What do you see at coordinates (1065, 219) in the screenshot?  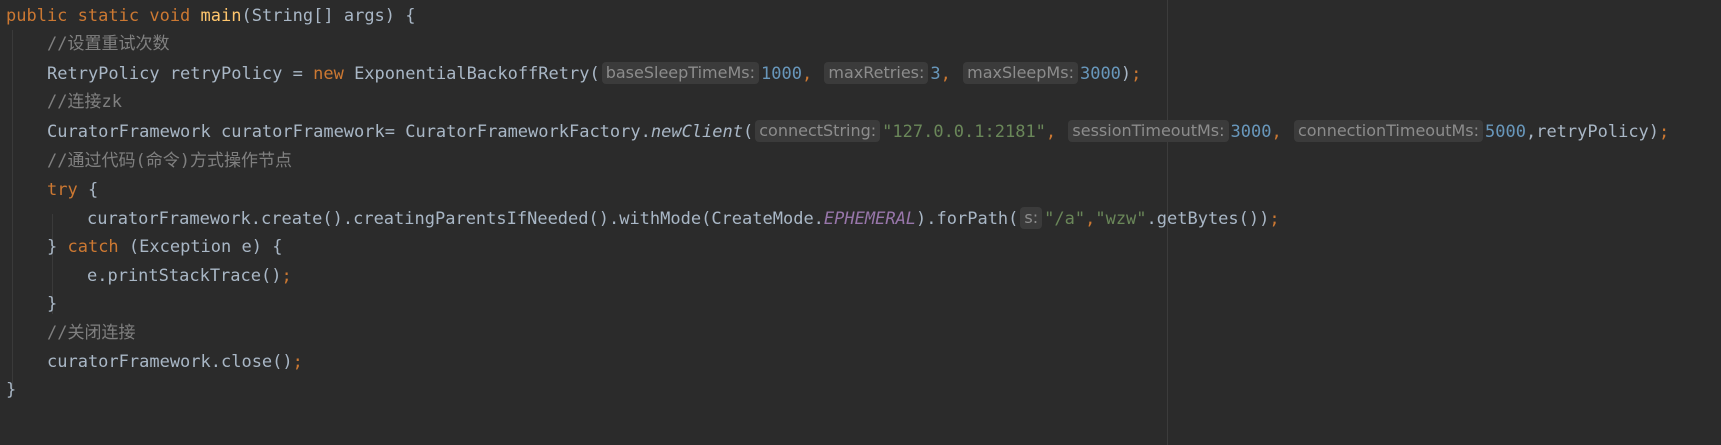 I see `string-literal: "/a"` at bounding box center [1065, 219].